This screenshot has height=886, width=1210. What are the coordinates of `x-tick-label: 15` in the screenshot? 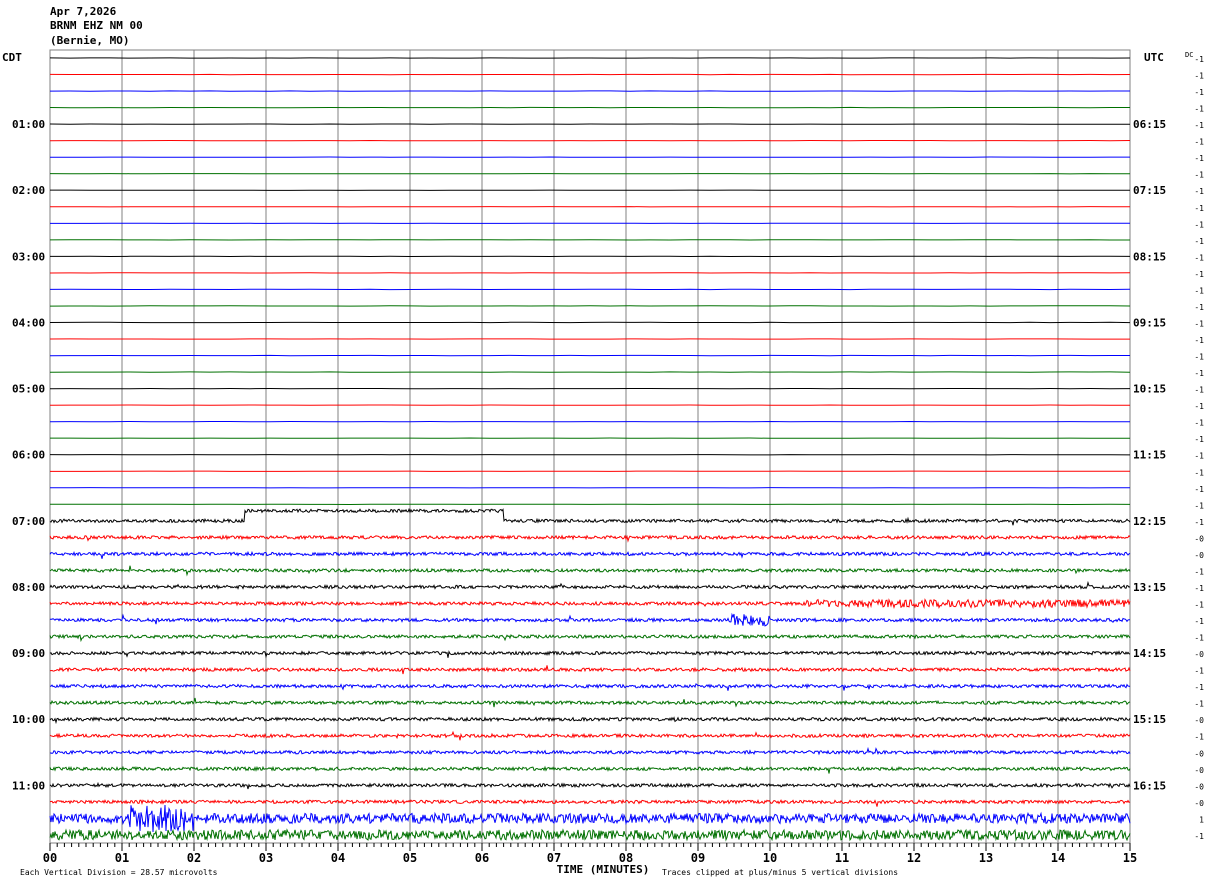 It's located at (1130, 858).